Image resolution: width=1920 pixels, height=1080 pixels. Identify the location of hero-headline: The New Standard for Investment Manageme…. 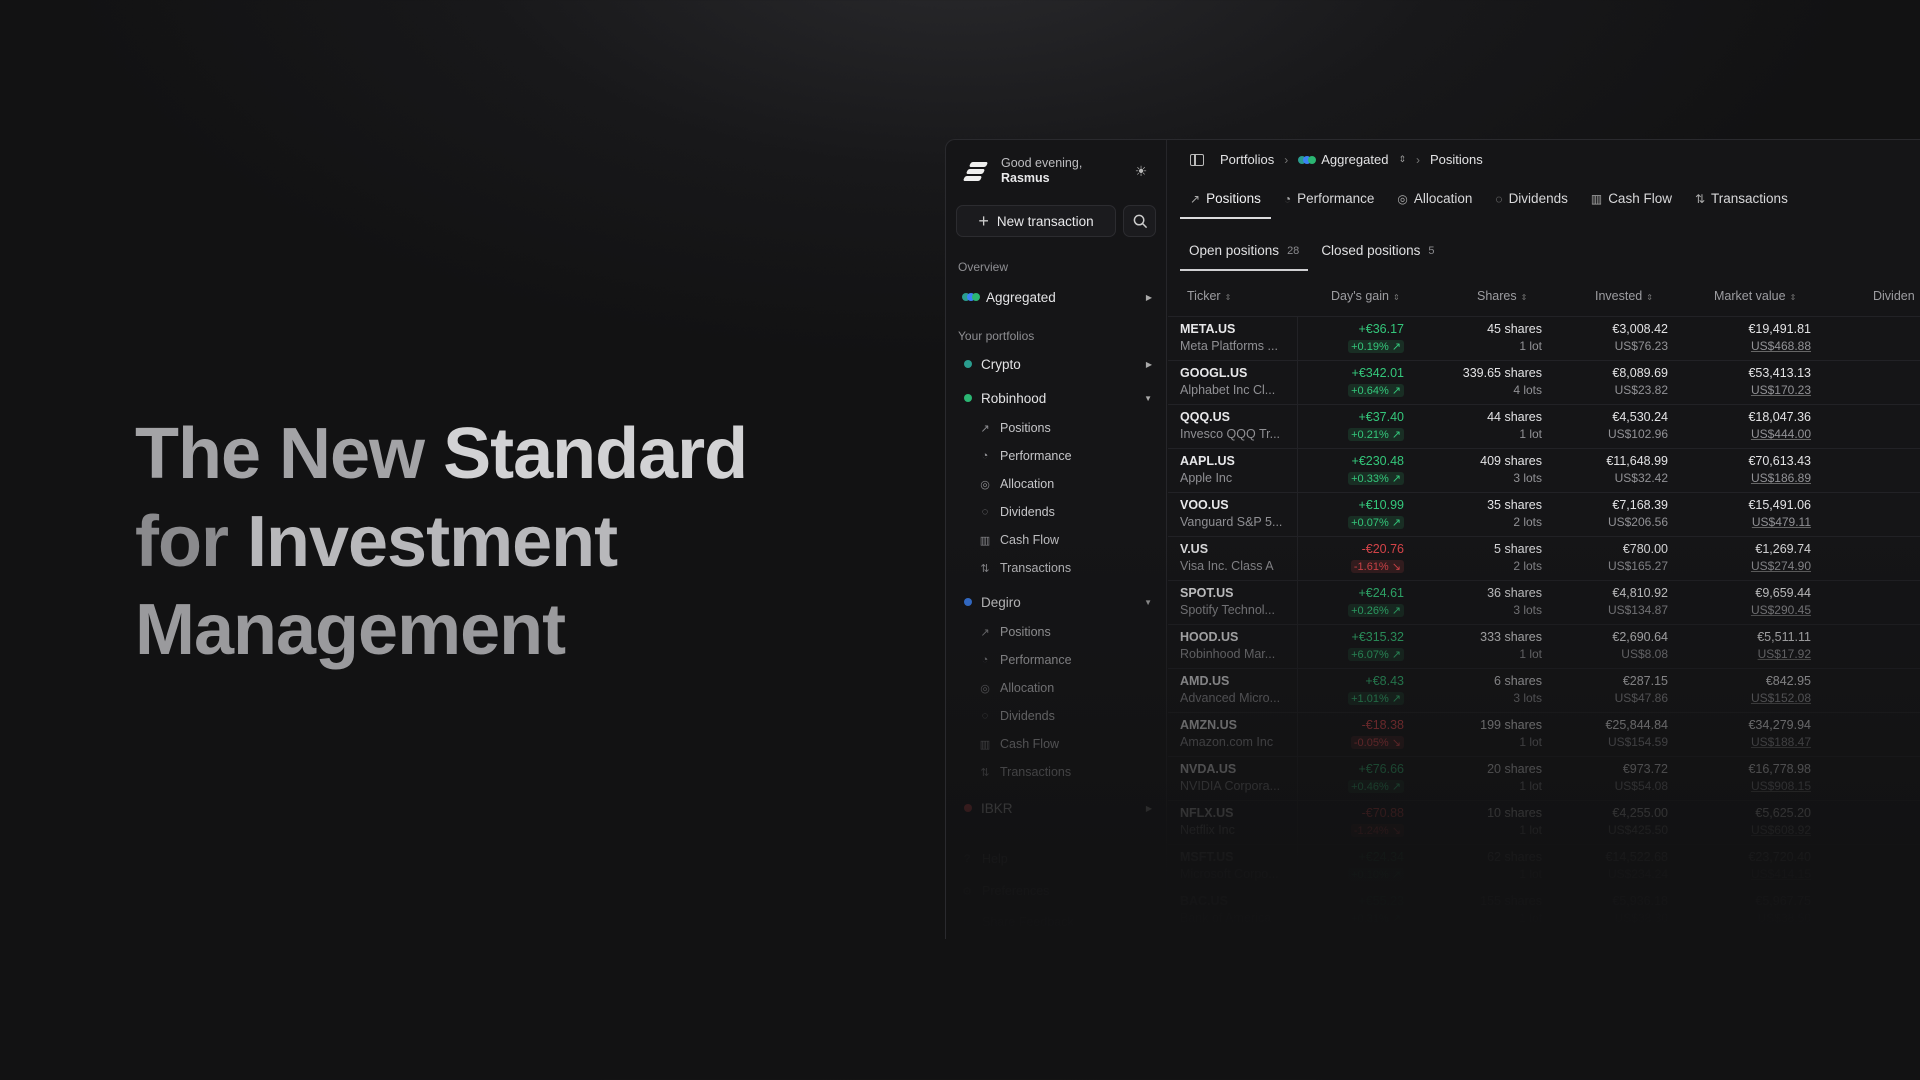
(485, 542).